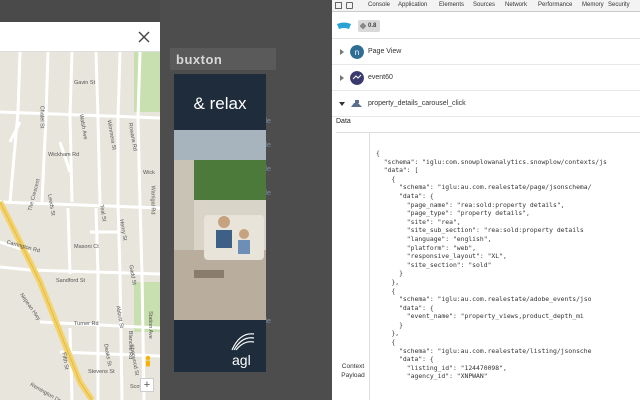  I want to click on inspect-icon, so click(338, 5).